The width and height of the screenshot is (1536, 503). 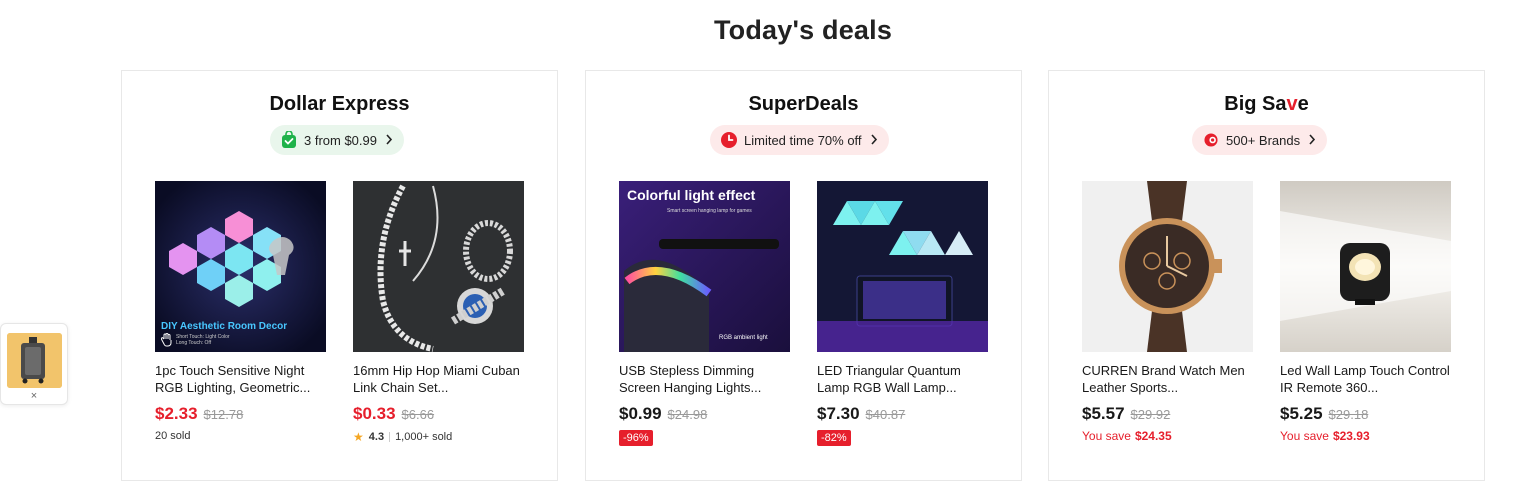 I want to click on divider, so click(x=390, y=437).